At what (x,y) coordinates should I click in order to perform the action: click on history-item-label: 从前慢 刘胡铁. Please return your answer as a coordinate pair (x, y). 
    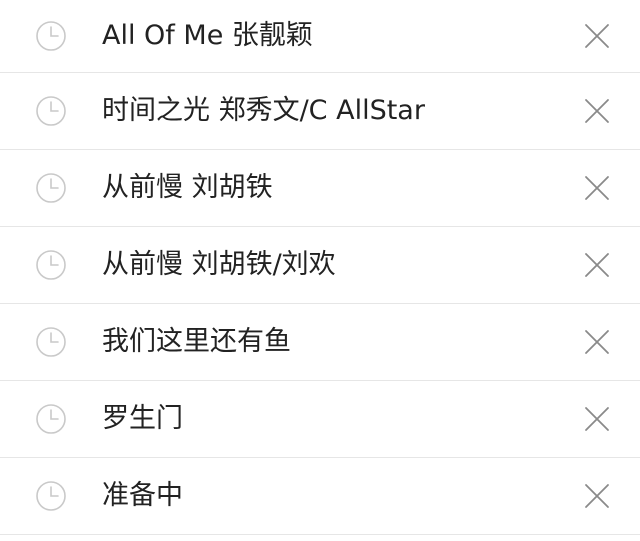
    Looking at the image, I should click on (187, 187).